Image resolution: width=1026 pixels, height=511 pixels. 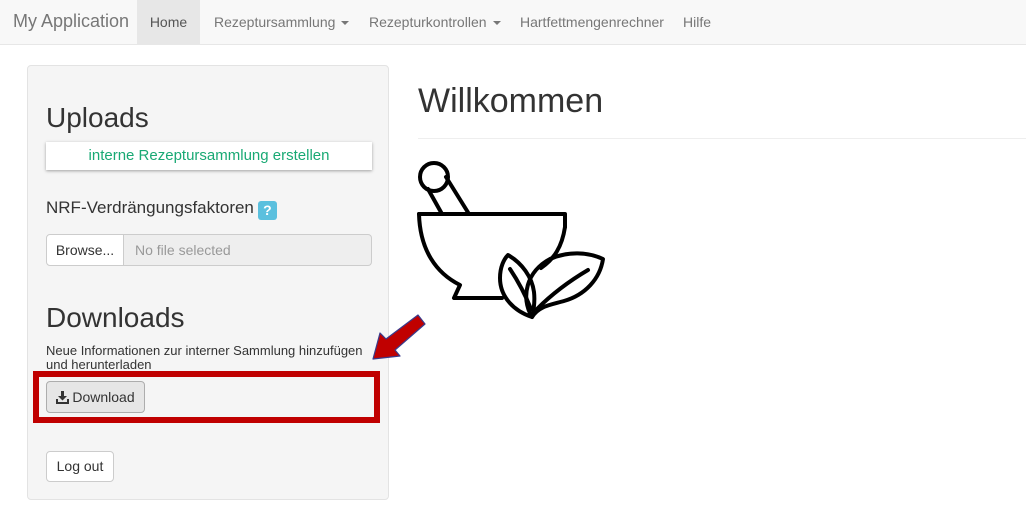 I want to click on page-title: Willkommen, so click(x=511, y=101).